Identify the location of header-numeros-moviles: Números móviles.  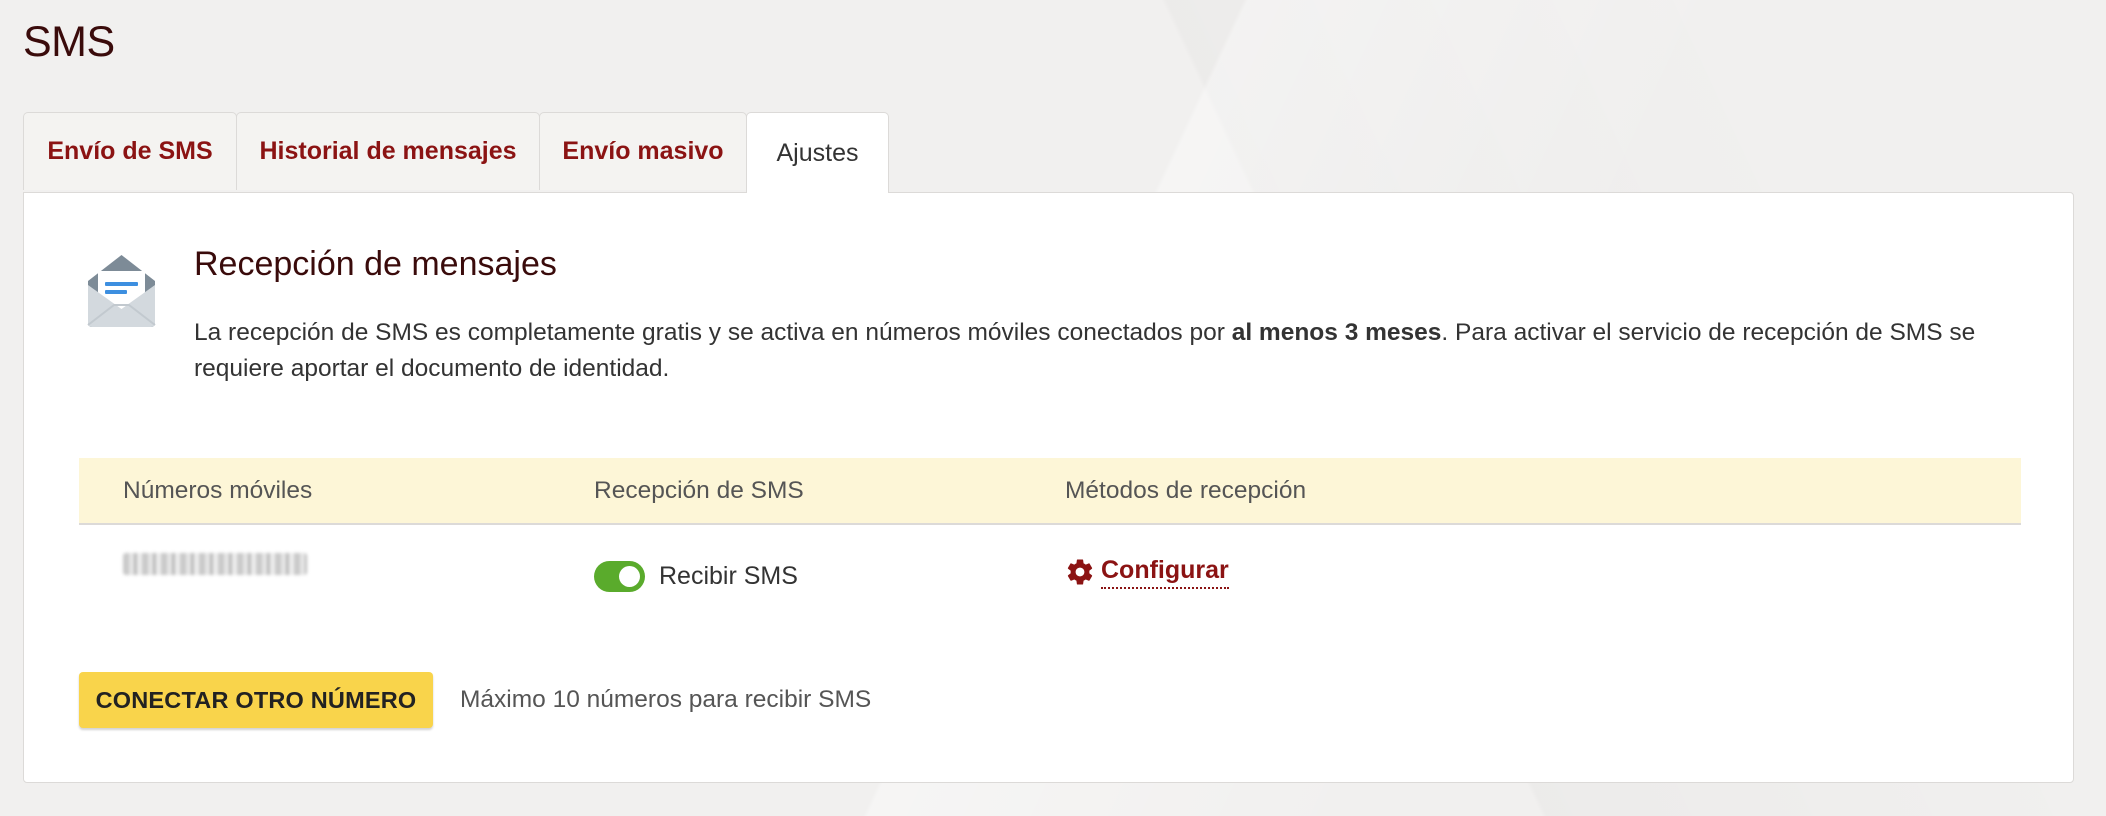
(218, 490).